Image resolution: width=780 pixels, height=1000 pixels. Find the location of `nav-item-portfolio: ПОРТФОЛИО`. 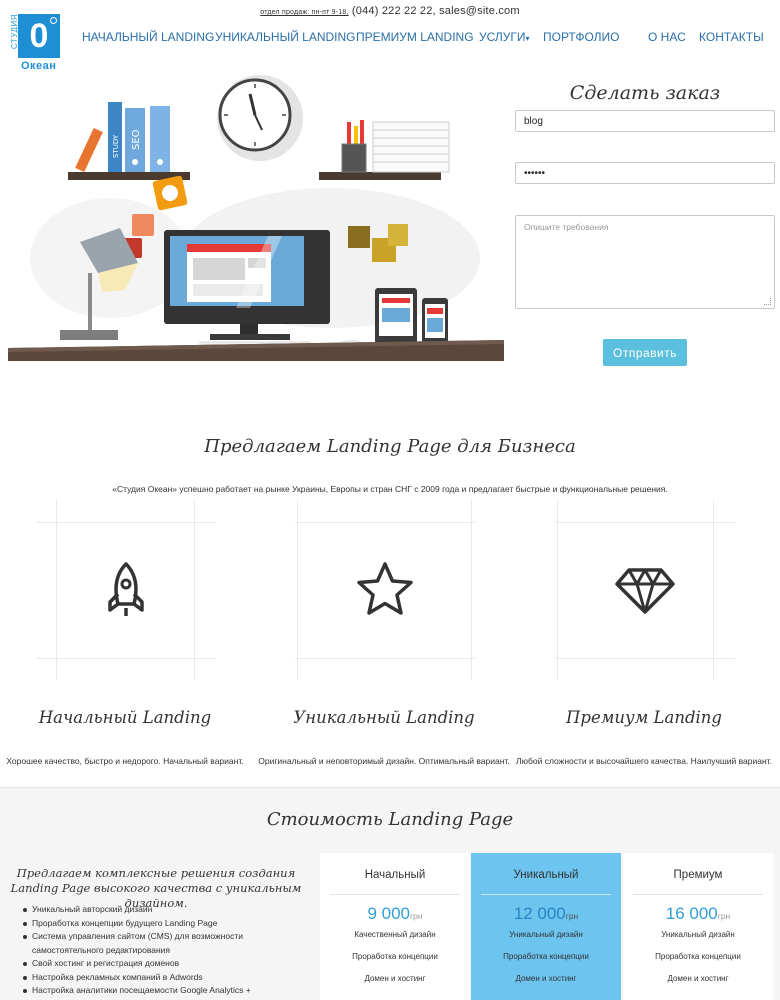

nav-item-portfolio: ПОРТФОЛИО is located at coordinates (581, 37).